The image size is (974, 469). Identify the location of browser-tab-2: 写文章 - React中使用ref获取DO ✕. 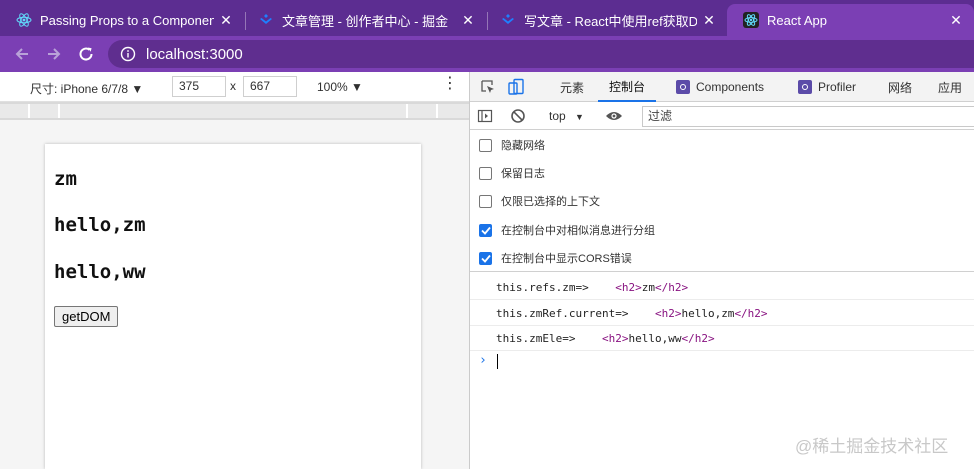
(605, 20).